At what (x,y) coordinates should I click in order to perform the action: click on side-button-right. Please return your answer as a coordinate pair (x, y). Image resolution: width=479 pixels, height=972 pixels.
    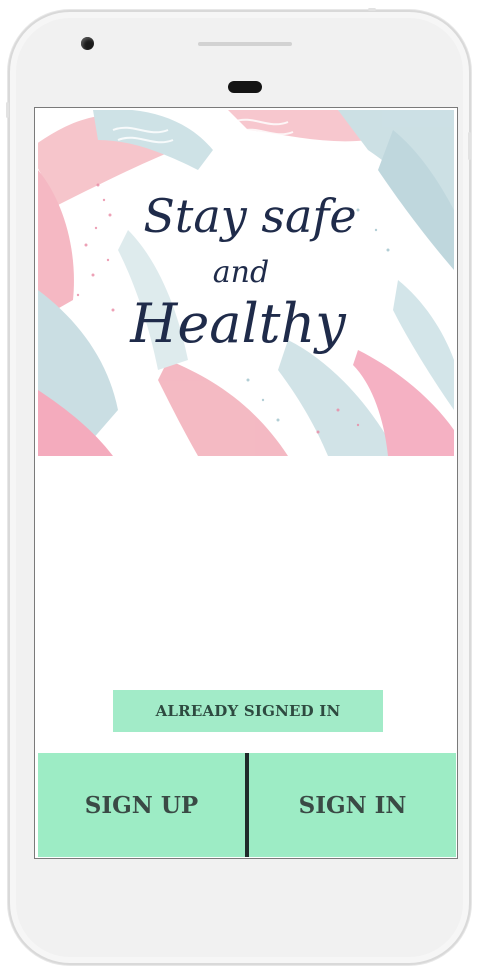
    Looking at the image, I should click on (469, 146).